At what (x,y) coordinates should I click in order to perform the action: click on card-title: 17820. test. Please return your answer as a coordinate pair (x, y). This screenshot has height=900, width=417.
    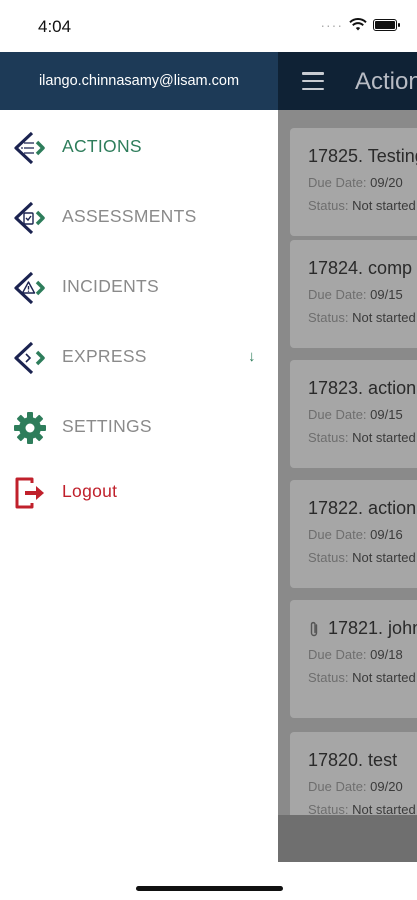
    Looking at the image, I should click on (353, 760).